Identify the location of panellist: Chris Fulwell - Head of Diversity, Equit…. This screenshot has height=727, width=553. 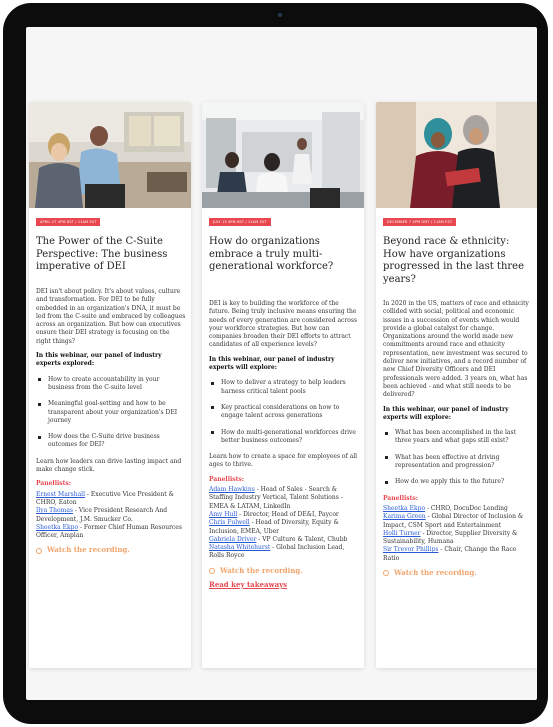
(284, 527).